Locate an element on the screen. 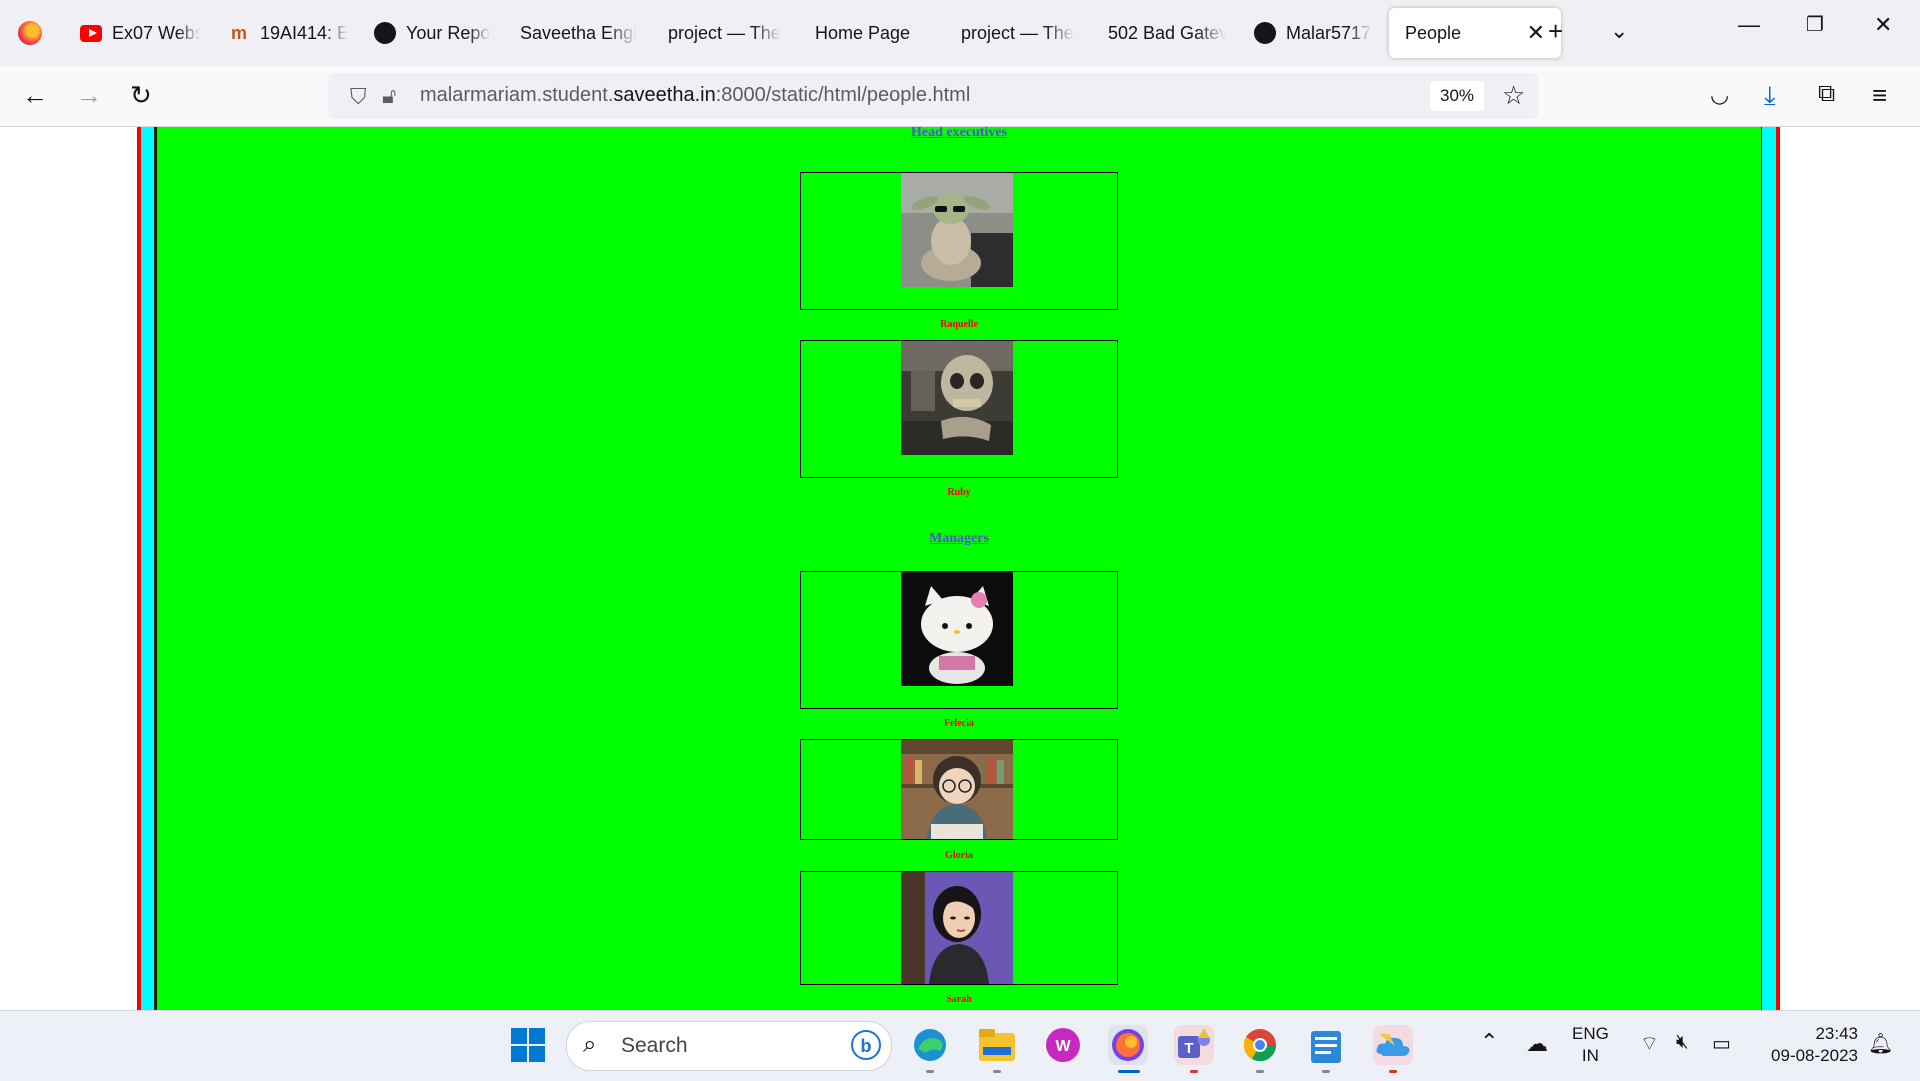  tab-label: 19AI414: E is located at coordinates (304, 32).